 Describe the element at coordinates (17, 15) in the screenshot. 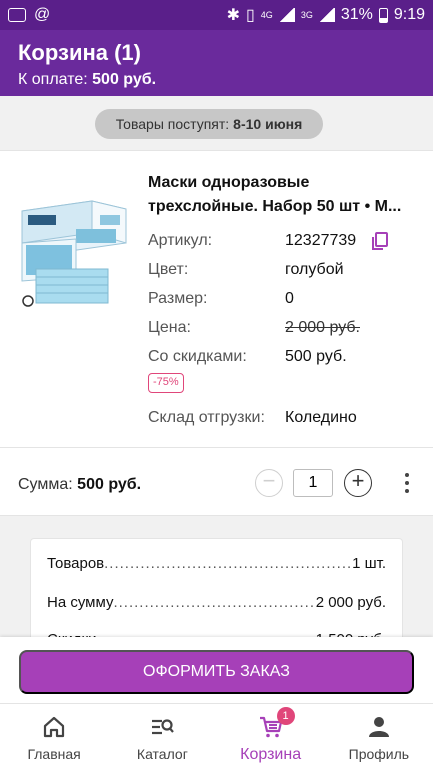

I see `chat-icon` at that location.